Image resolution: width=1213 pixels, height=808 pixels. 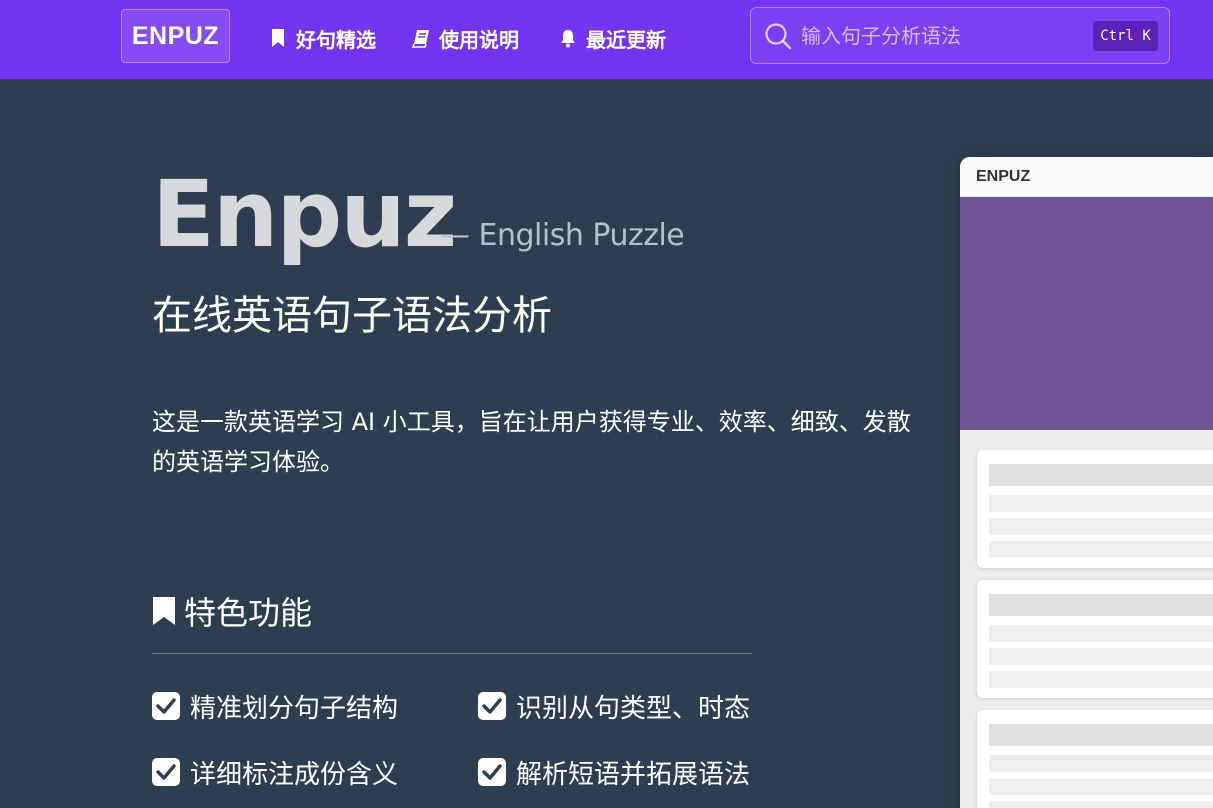 I want to click on preview-body, so click(x=1086, y=619).